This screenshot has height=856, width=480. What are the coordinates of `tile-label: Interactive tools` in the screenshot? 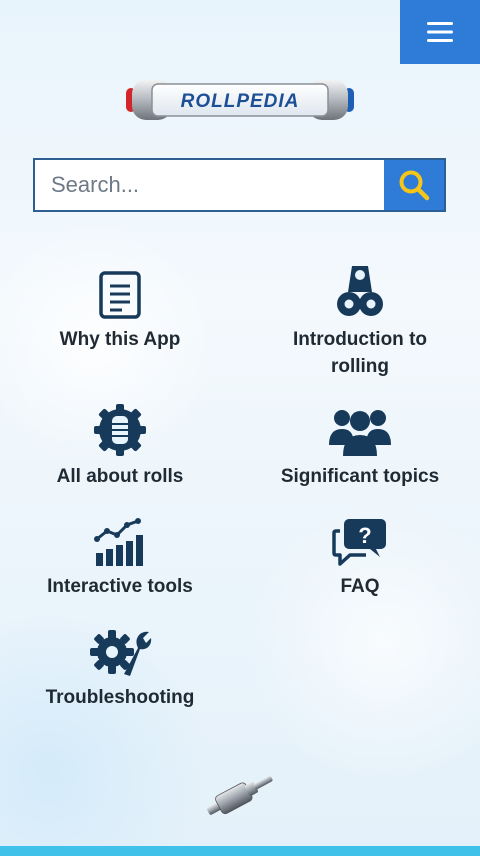 It's located at (120, 586).